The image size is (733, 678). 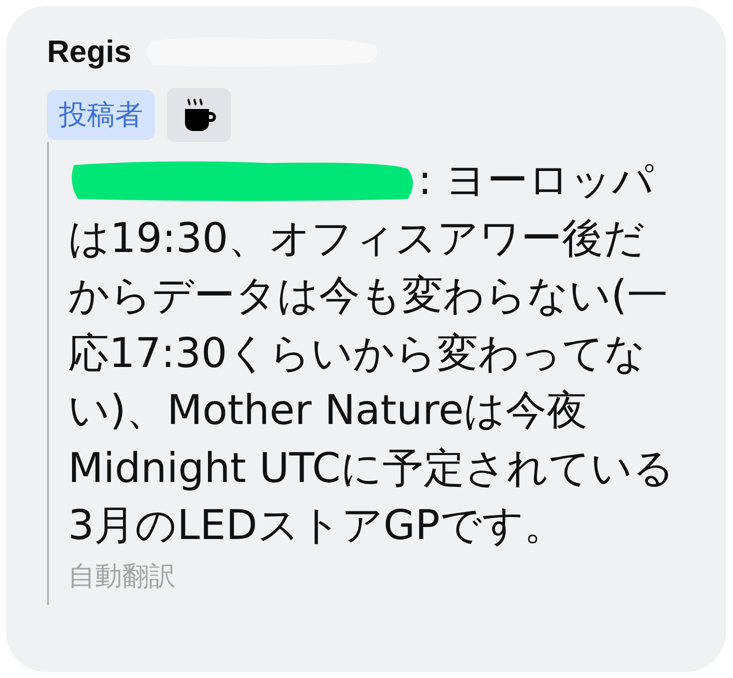 I want to click on author-name: Regis, so click(x=89, y=51).